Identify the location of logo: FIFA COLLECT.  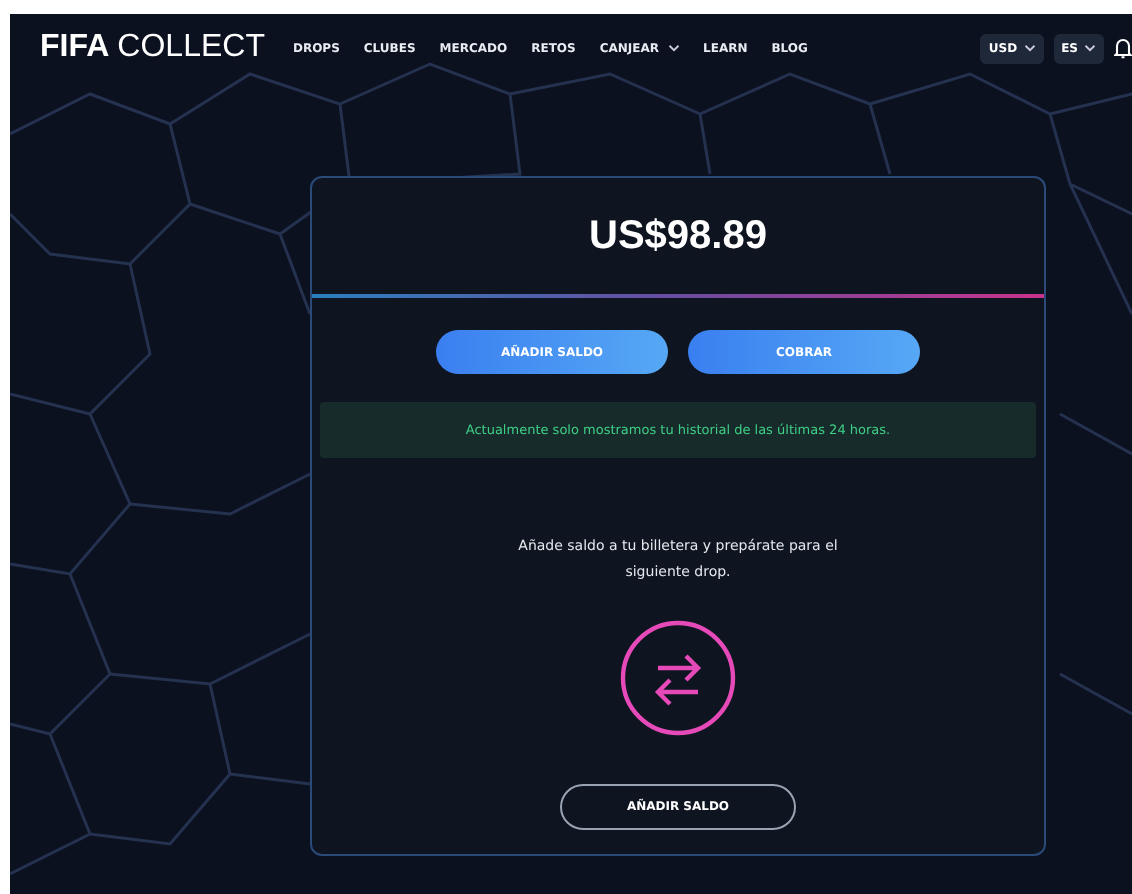
(152, 48).